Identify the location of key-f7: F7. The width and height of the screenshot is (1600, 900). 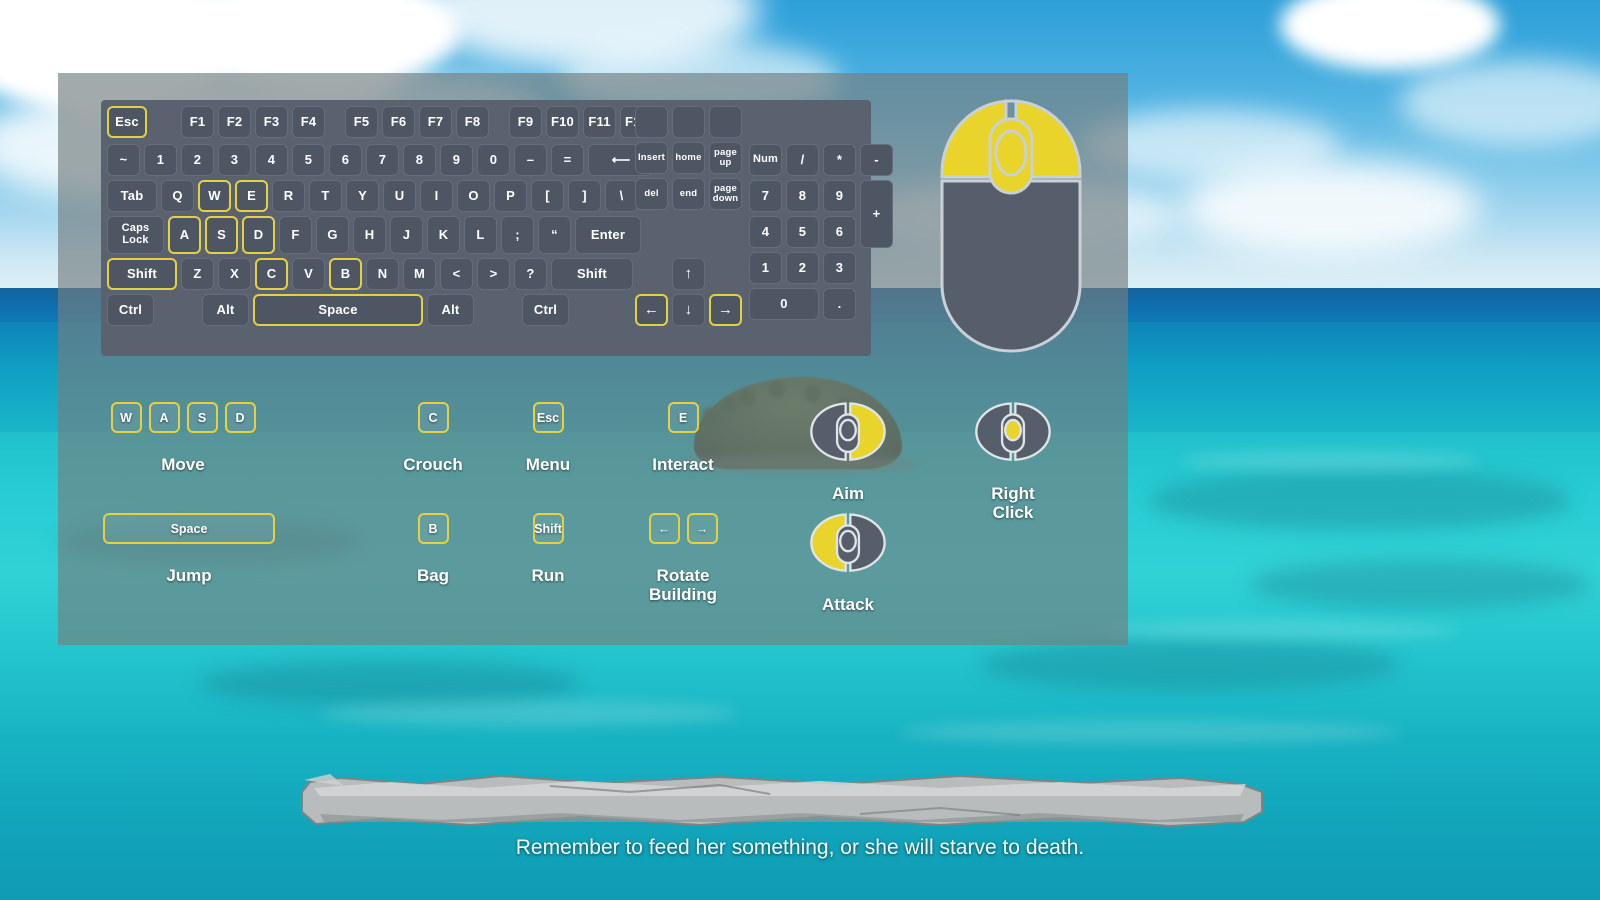
(435, 122).